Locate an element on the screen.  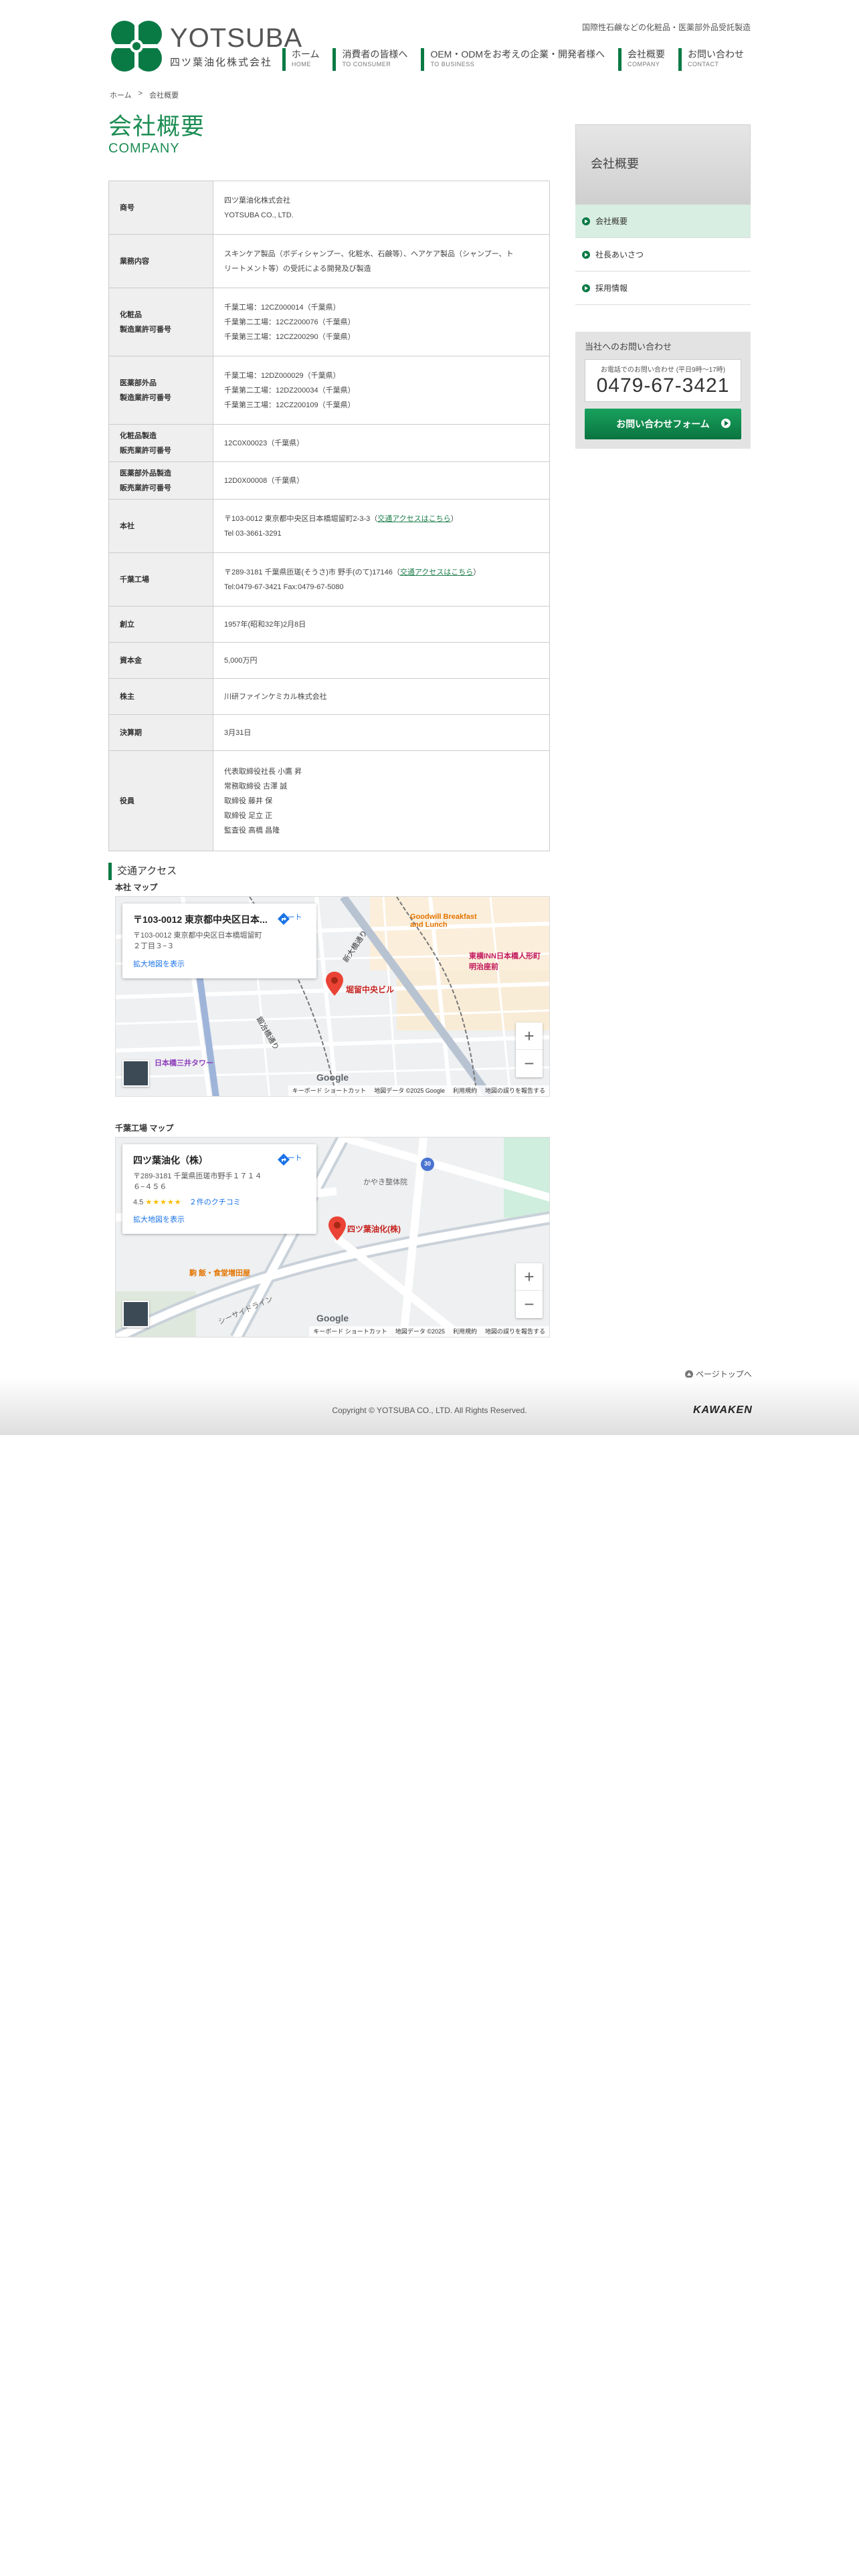
factory-map-enlarge-link: 拡大地図を表示 is located at coordinates (220, 1219).